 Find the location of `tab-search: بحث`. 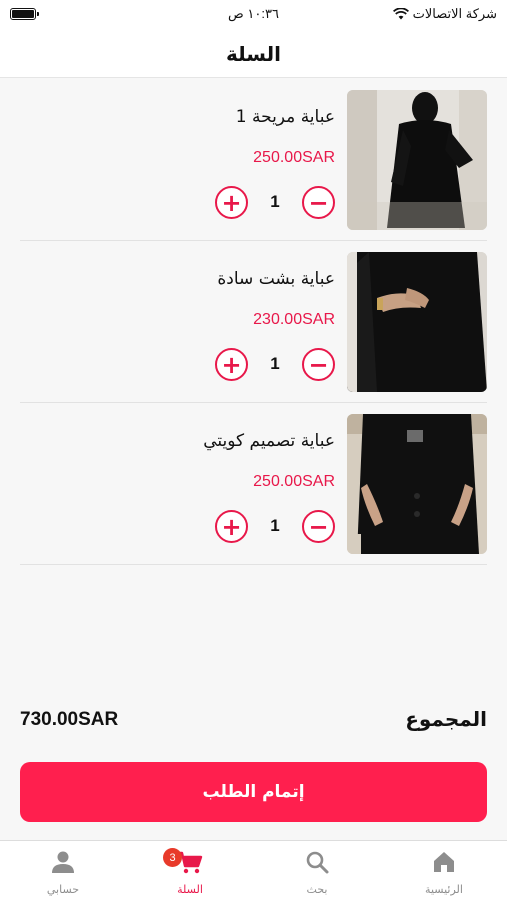

tab-search: بحث is located at coordinates (317, 870).